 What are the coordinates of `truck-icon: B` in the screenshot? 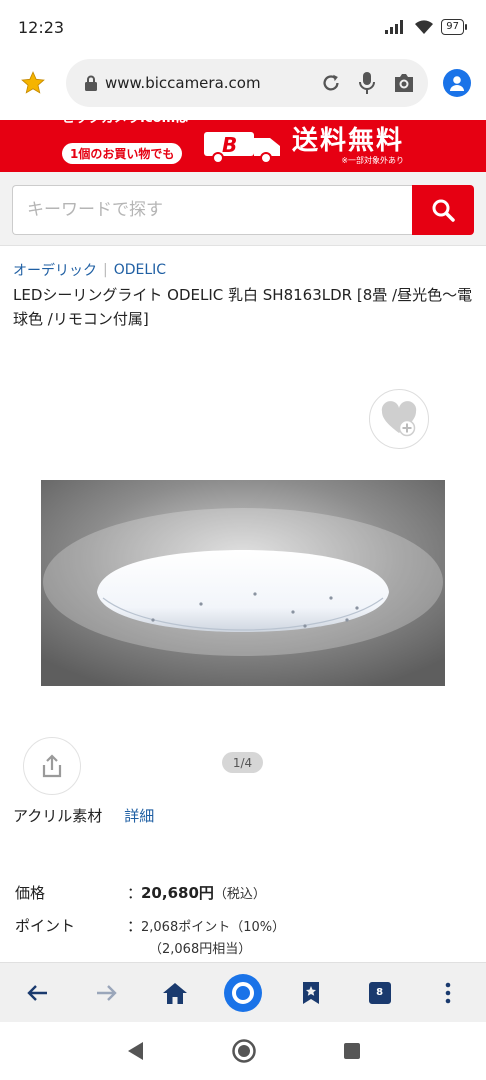 It's located at (244, 146).